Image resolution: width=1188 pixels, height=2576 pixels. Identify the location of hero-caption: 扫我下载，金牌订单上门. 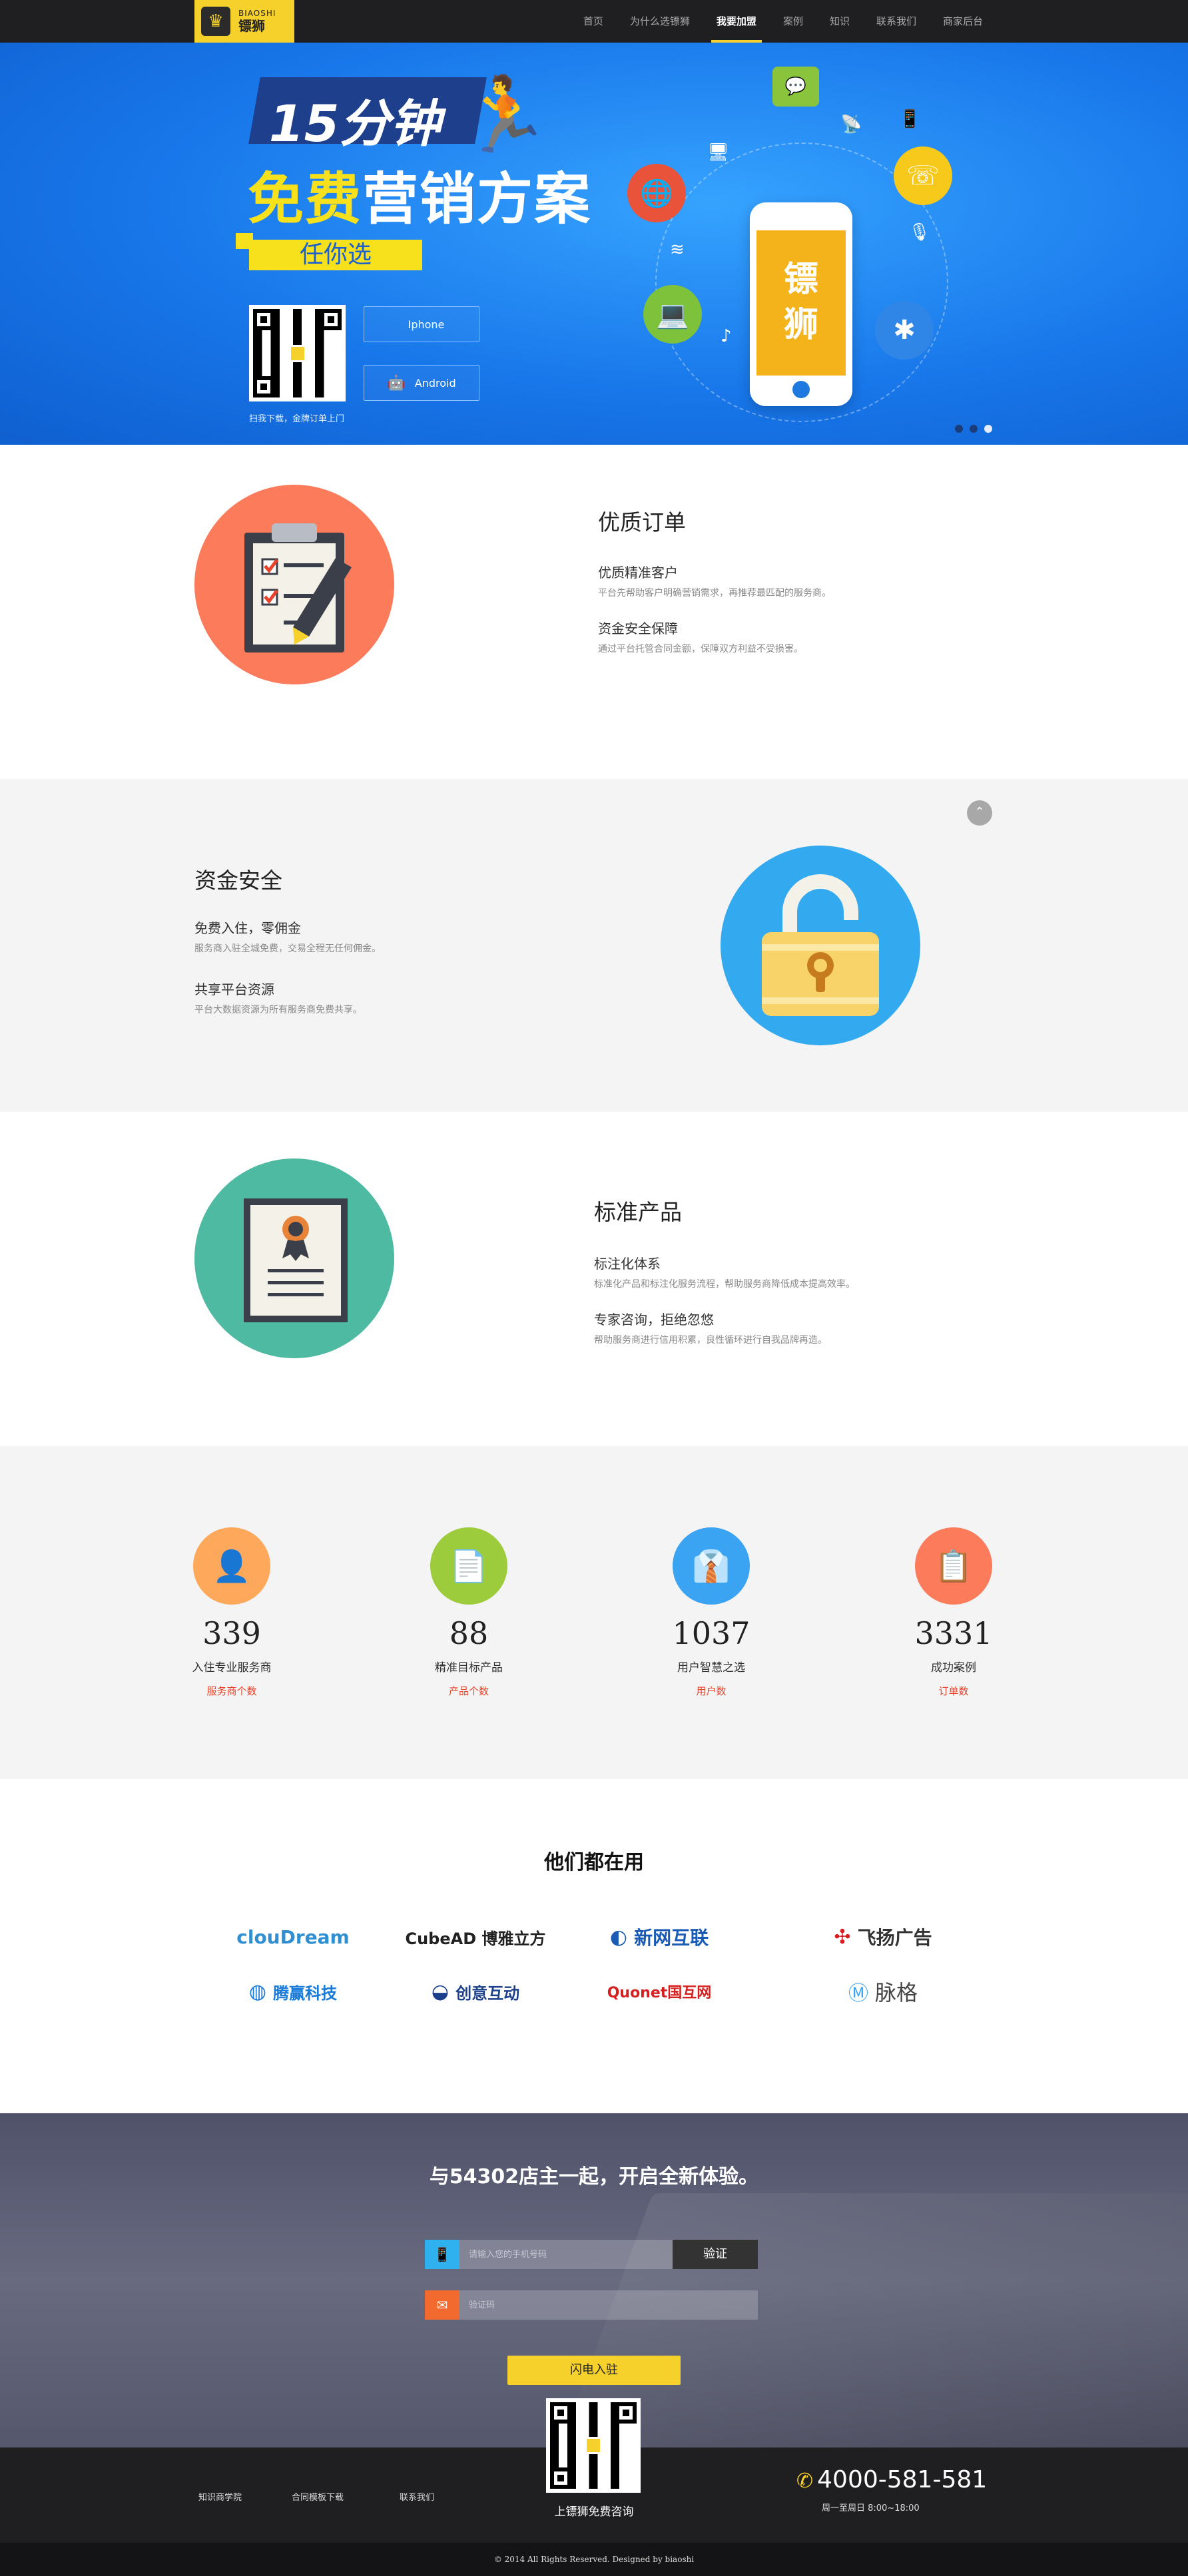
(297, 419).